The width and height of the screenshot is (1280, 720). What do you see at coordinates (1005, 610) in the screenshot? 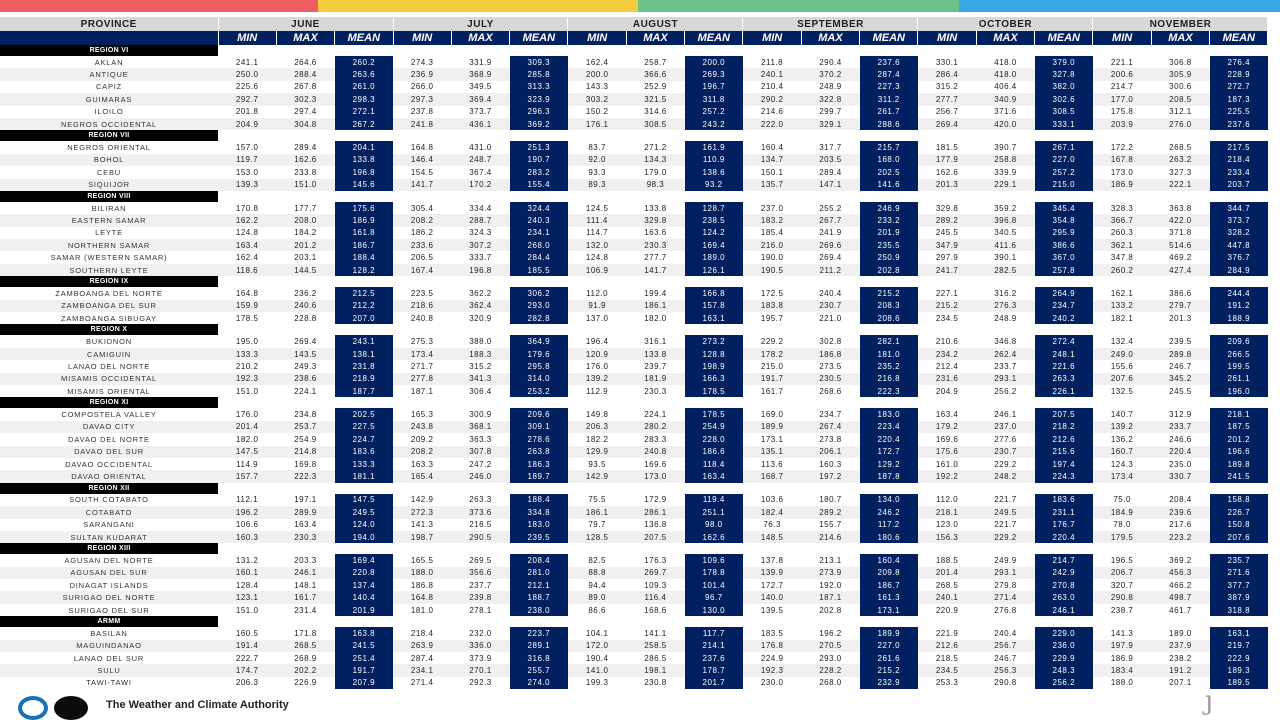
I see `cell-max: 276.8` at bounding box center [1005, 610].